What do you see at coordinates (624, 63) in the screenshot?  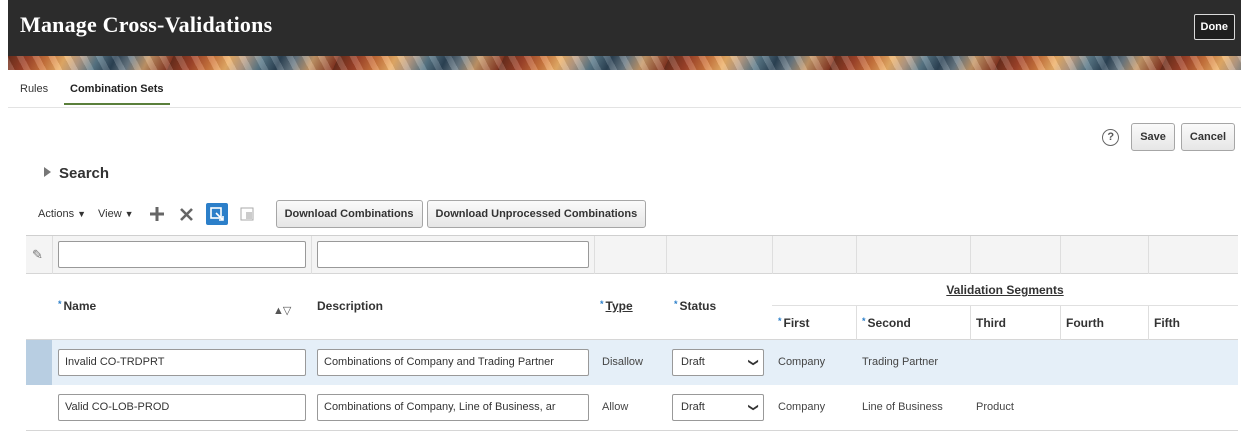 I see `decorative-banner` at bounding box center [624, 63].